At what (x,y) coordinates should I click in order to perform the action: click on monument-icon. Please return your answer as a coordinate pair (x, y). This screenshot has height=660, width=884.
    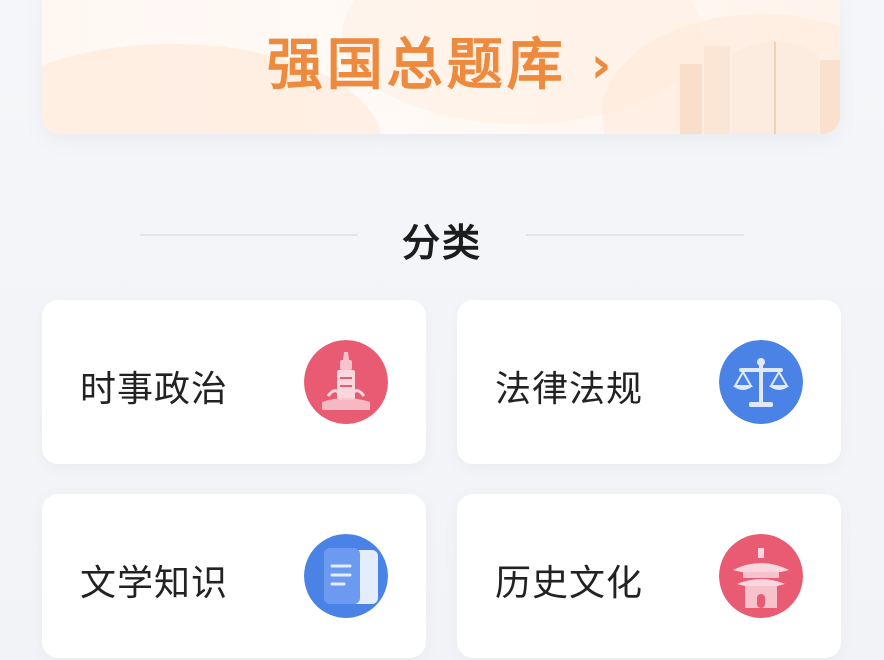
    Looking at the image, I should click on (346, 382).